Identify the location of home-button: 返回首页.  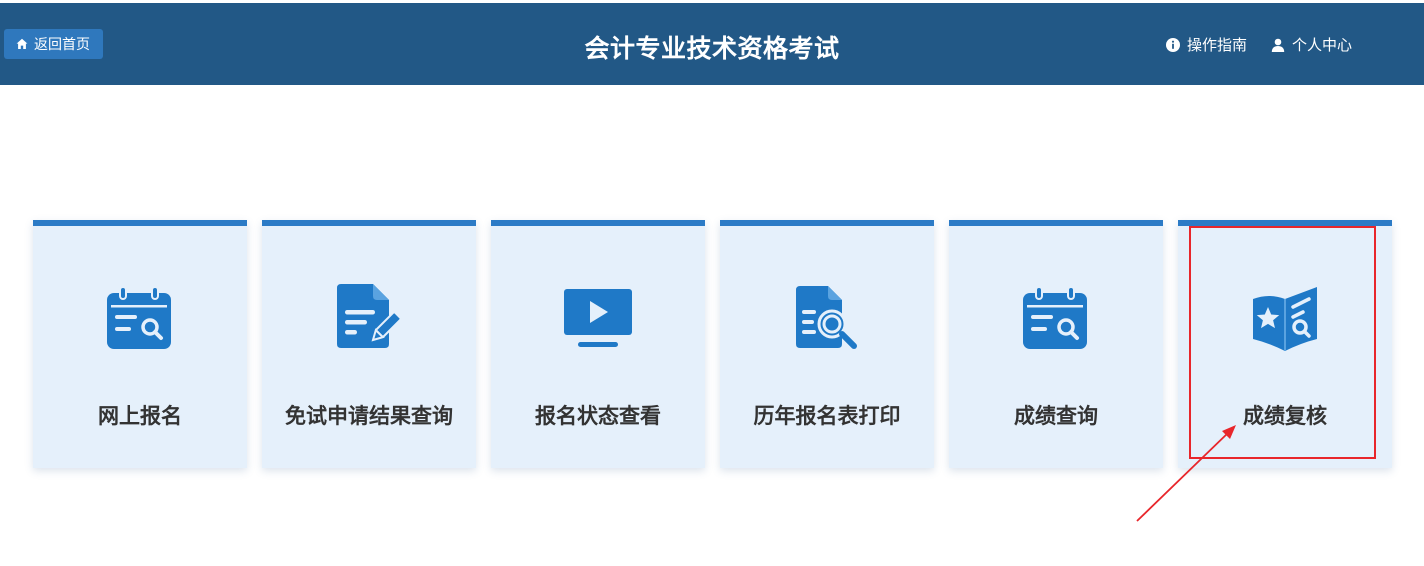
(53, 44).